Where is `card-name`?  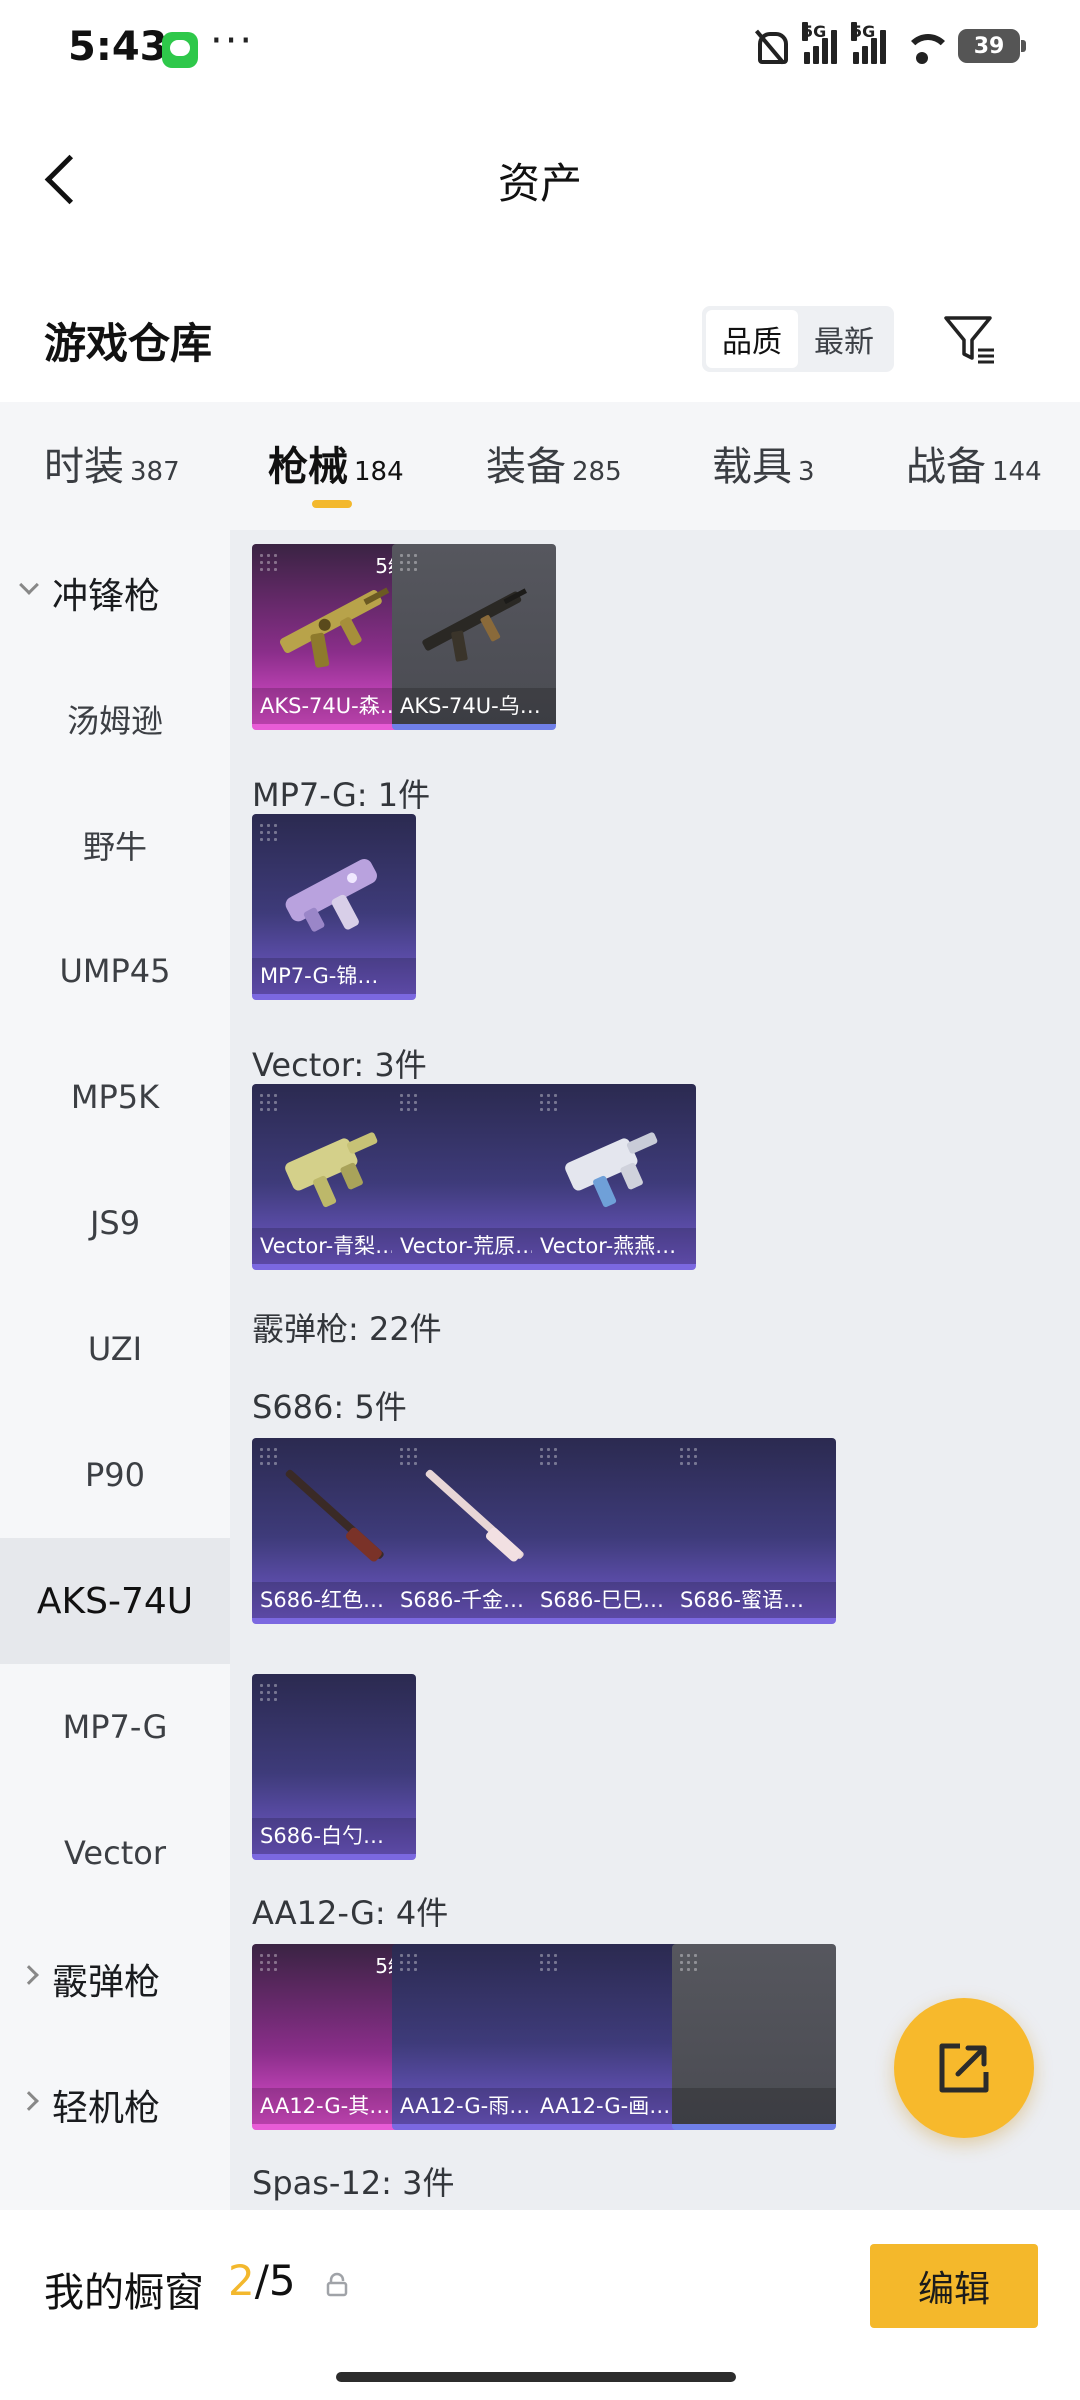 card-name is located at coordinates (754, 2106).